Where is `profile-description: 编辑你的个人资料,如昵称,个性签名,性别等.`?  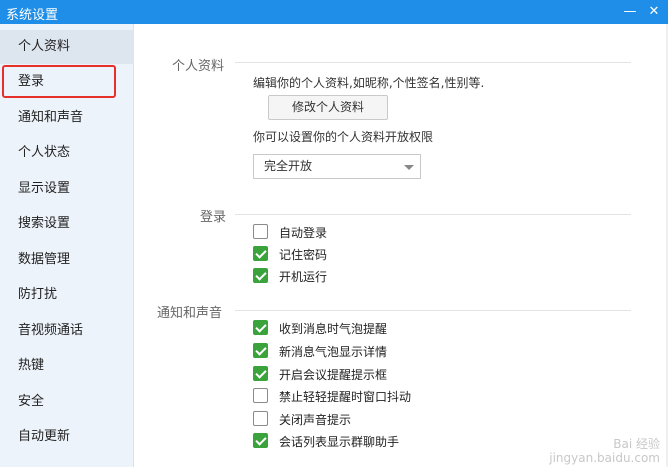
profile-description: 编辑你的个人资料,如昵称,个性签名,性别等. is located at coordinates (369, 83).